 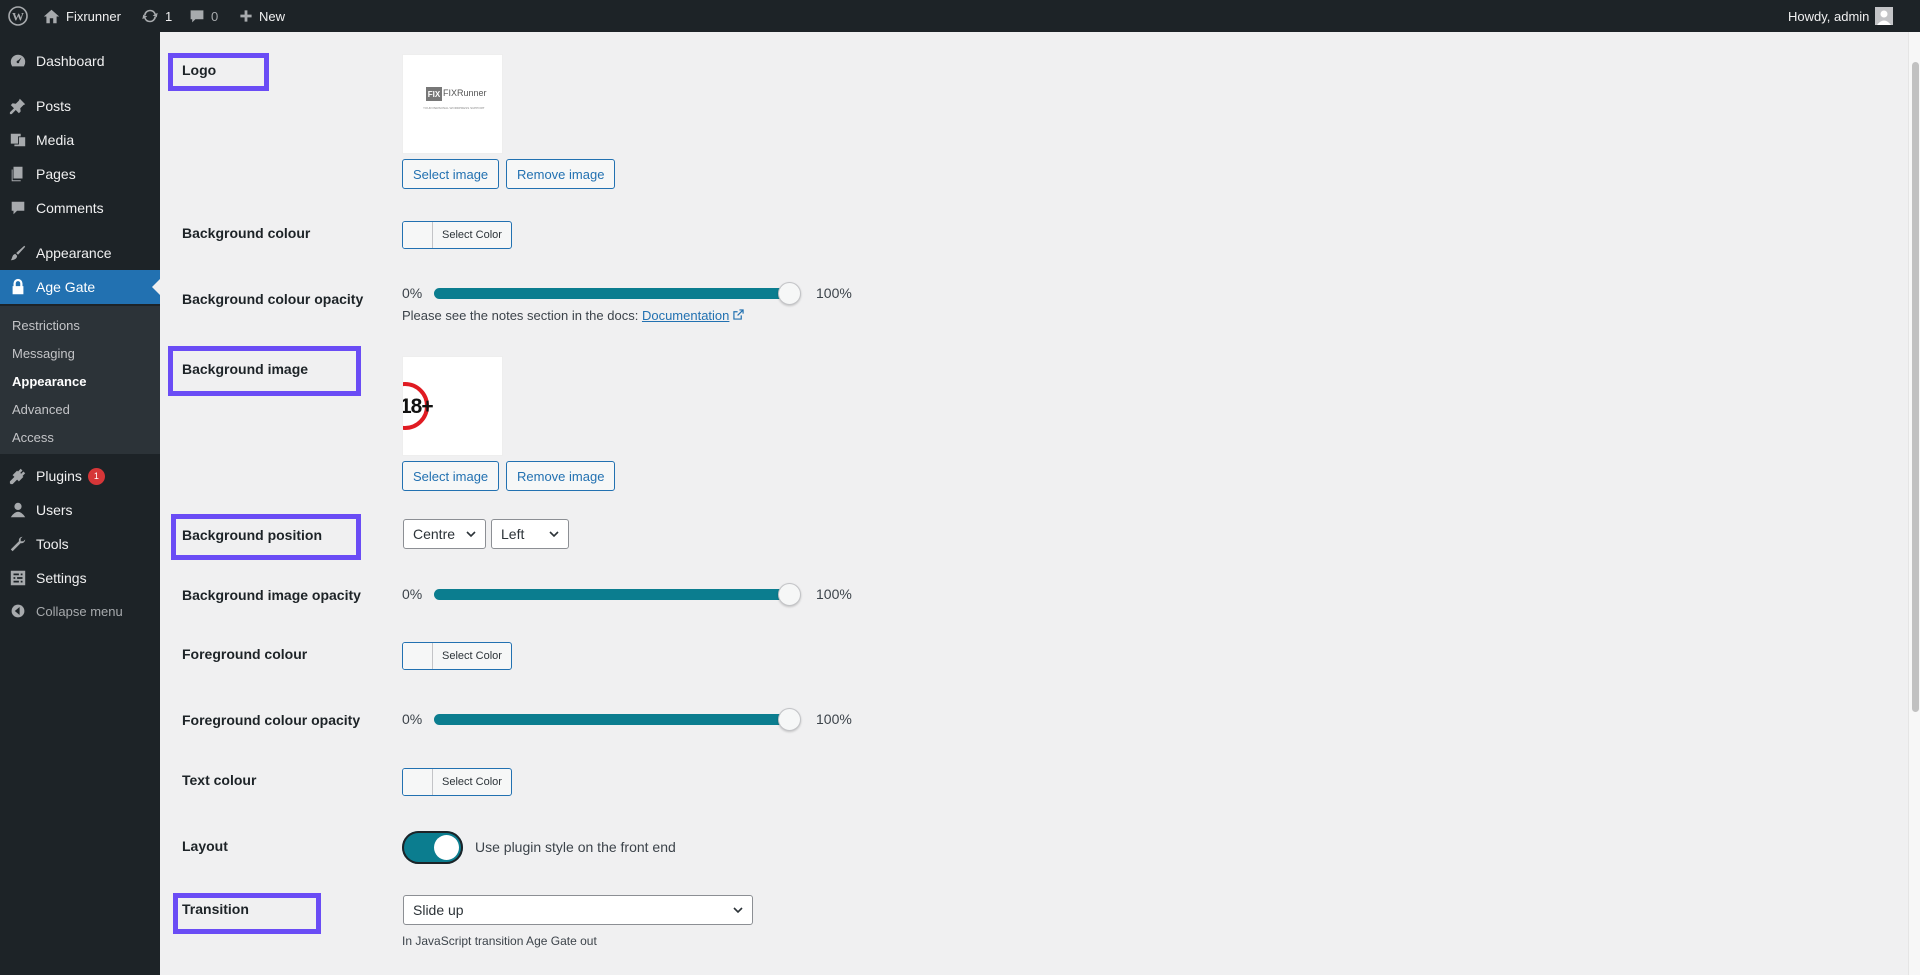 I want to click on plugin-style-toggle, so click(x=432, y=847).